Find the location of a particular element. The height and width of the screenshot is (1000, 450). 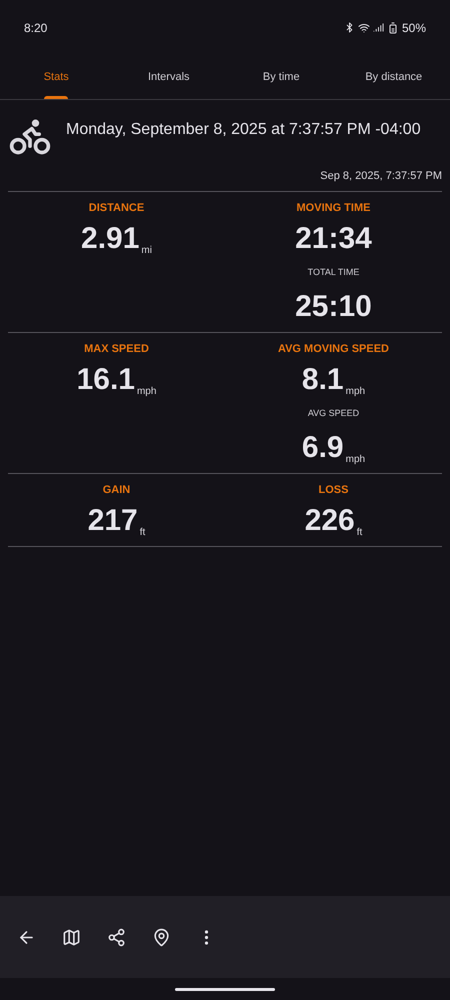

stat-label: MOVING TIME is located at coordinates (333, 208).